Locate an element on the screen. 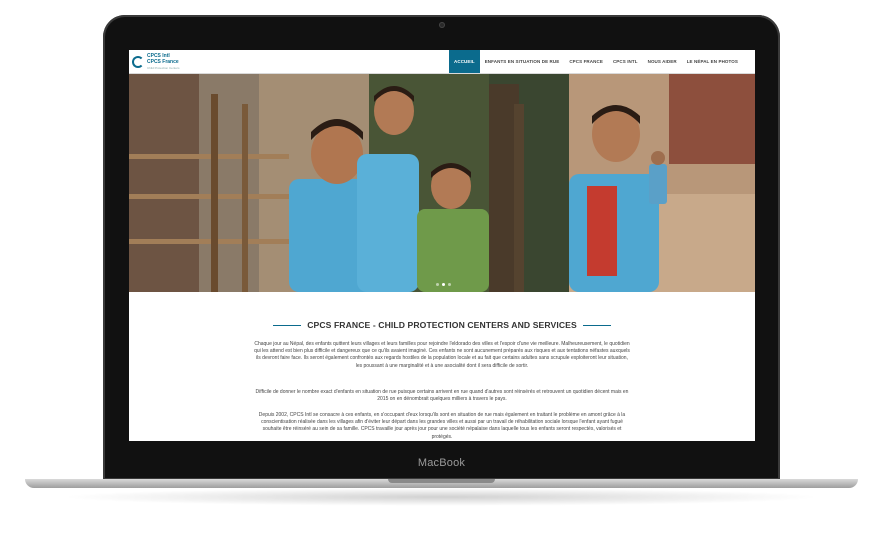  nav-item-enfants-en-situation-de-rue: ENFANTS EN SITUATION DE RUE is located at coordinates (522, 61).